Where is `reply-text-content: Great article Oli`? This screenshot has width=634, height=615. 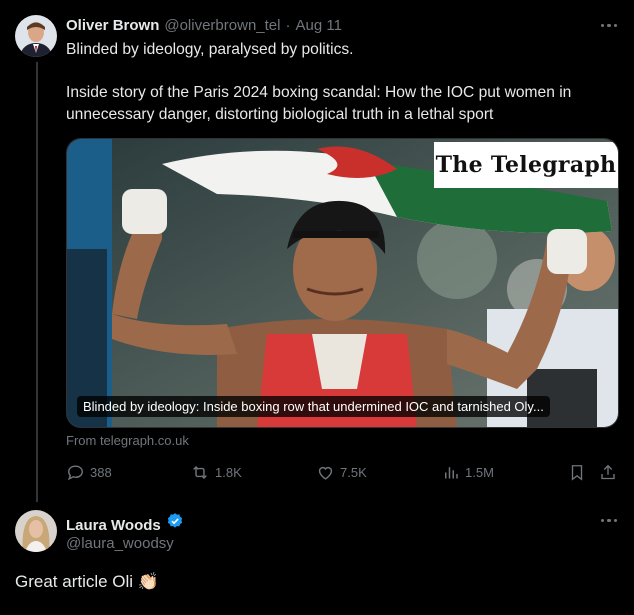 reply-text-content: Great article Oli is located at coordinates (74, 581).